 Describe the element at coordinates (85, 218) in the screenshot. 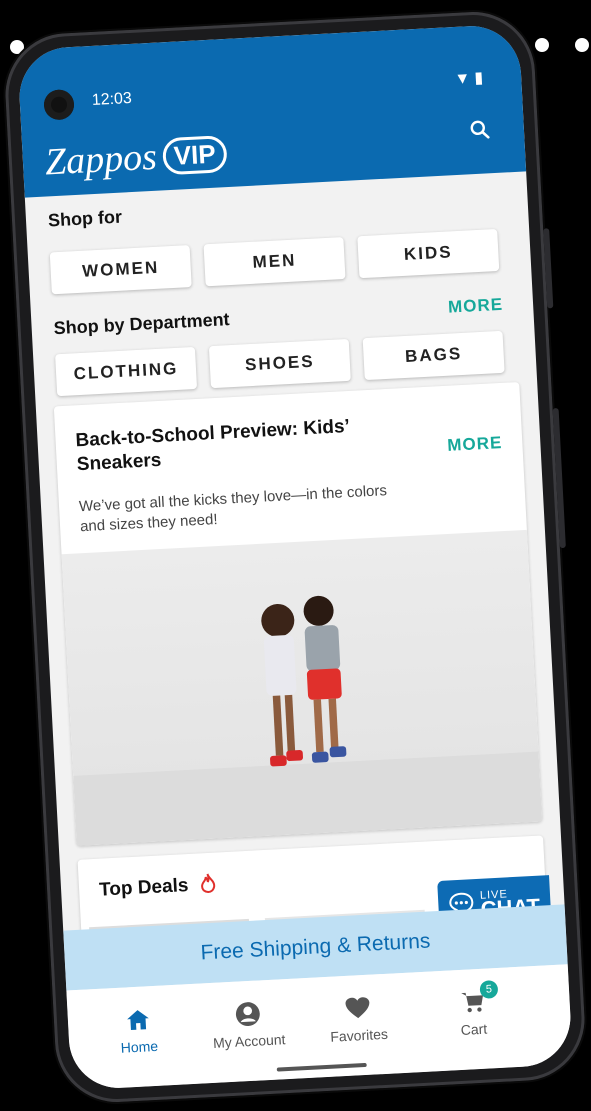

I see `shop-for-title: Shop for` at that location.